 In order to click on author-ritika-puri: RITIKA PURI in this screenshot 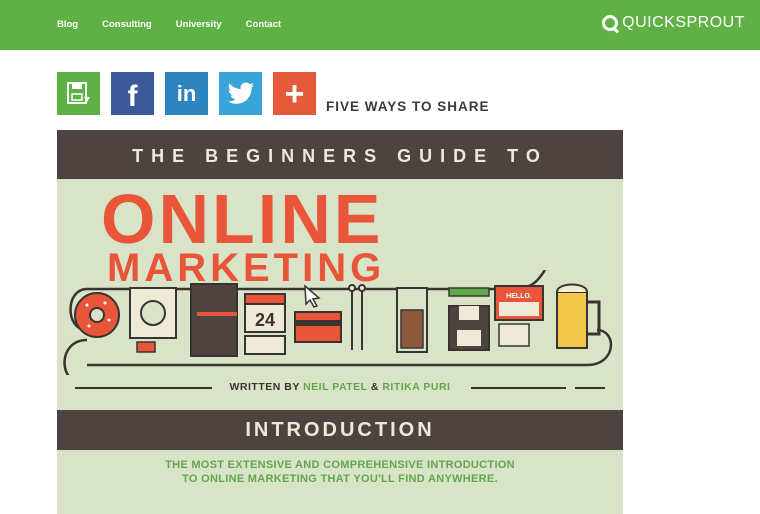, I will do `click(416, 387)`.